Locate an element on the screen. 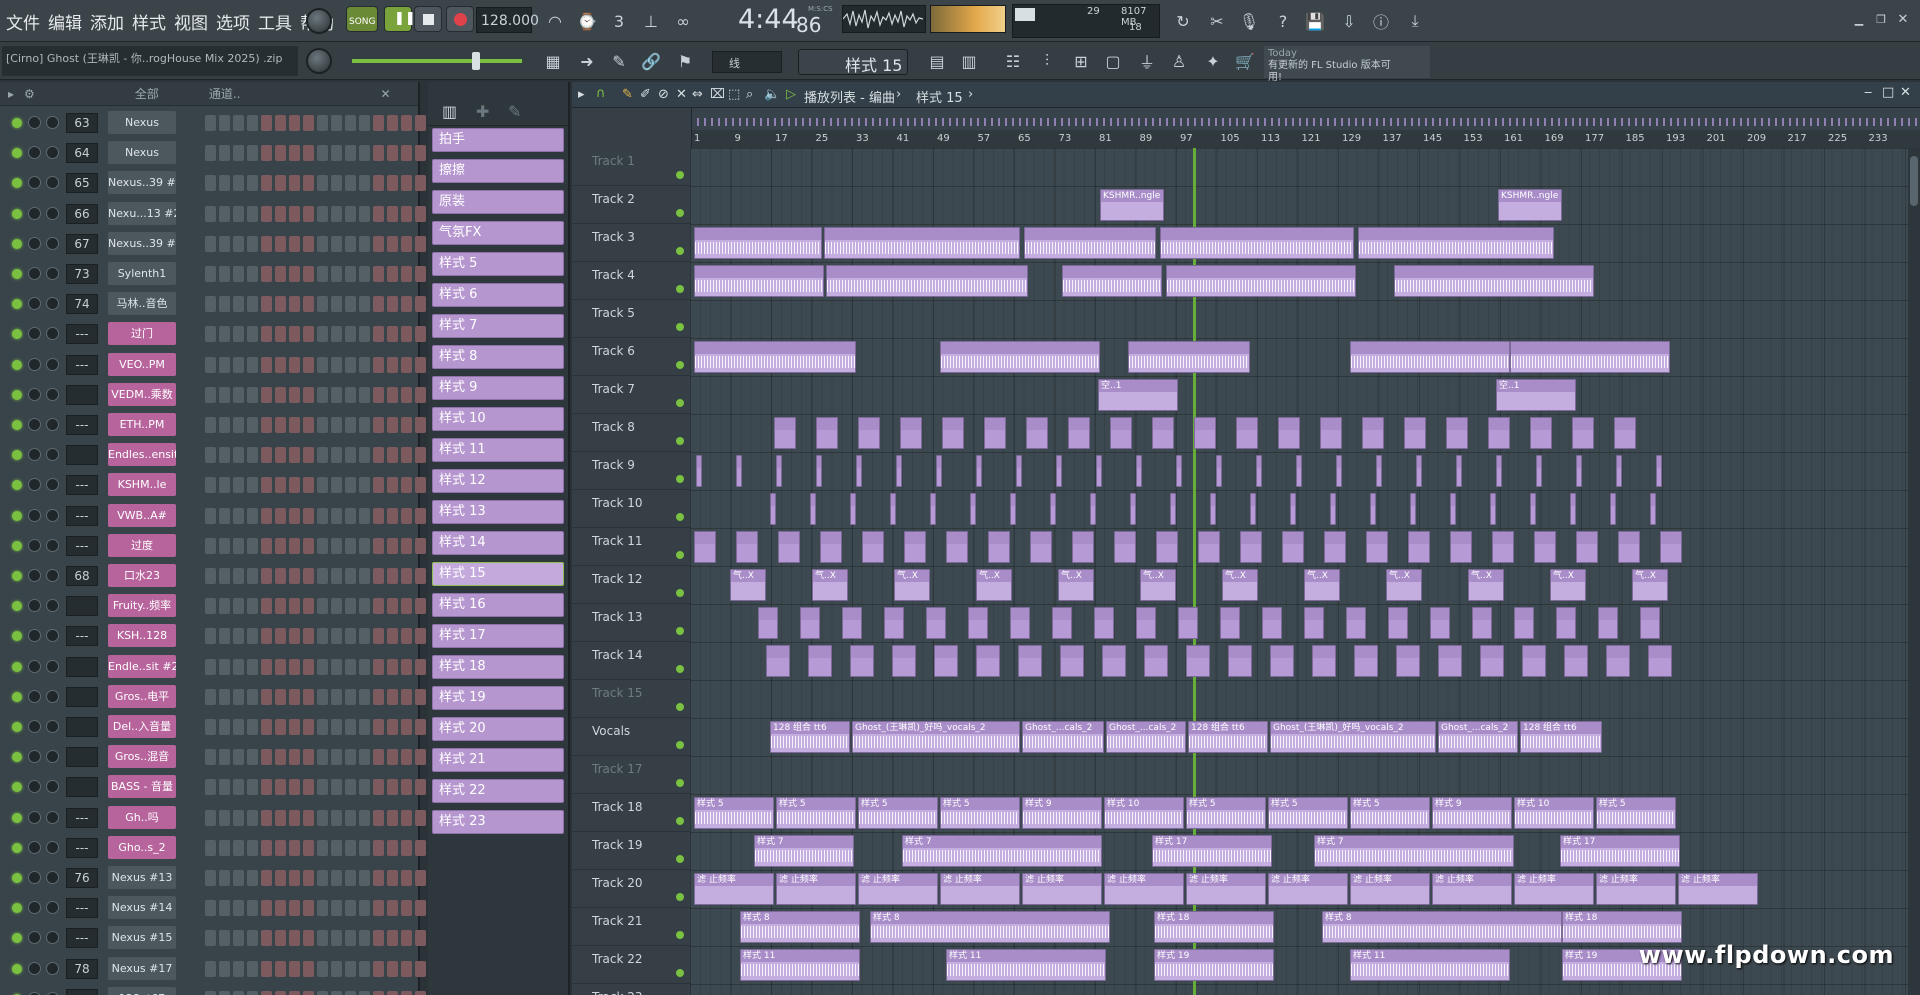 The image size is (1920, 995). info-icon: ⓘ is located at coordinates (1381, 21).